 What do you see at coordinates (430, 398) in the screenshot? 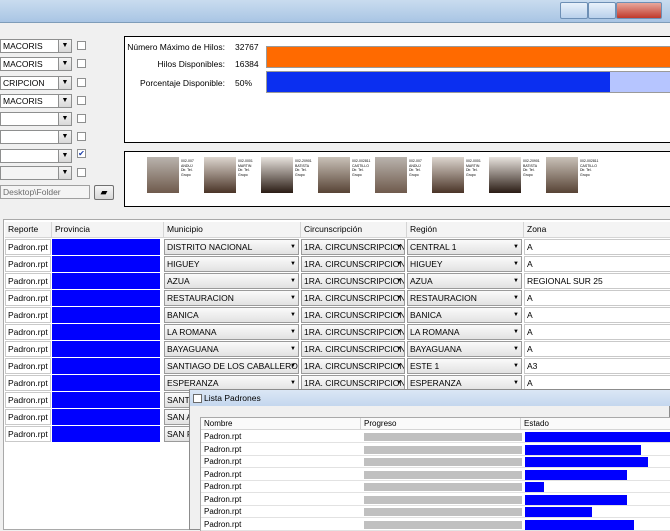
I see `popup-title: Lista Padrones` at bounding box center [430, 398].